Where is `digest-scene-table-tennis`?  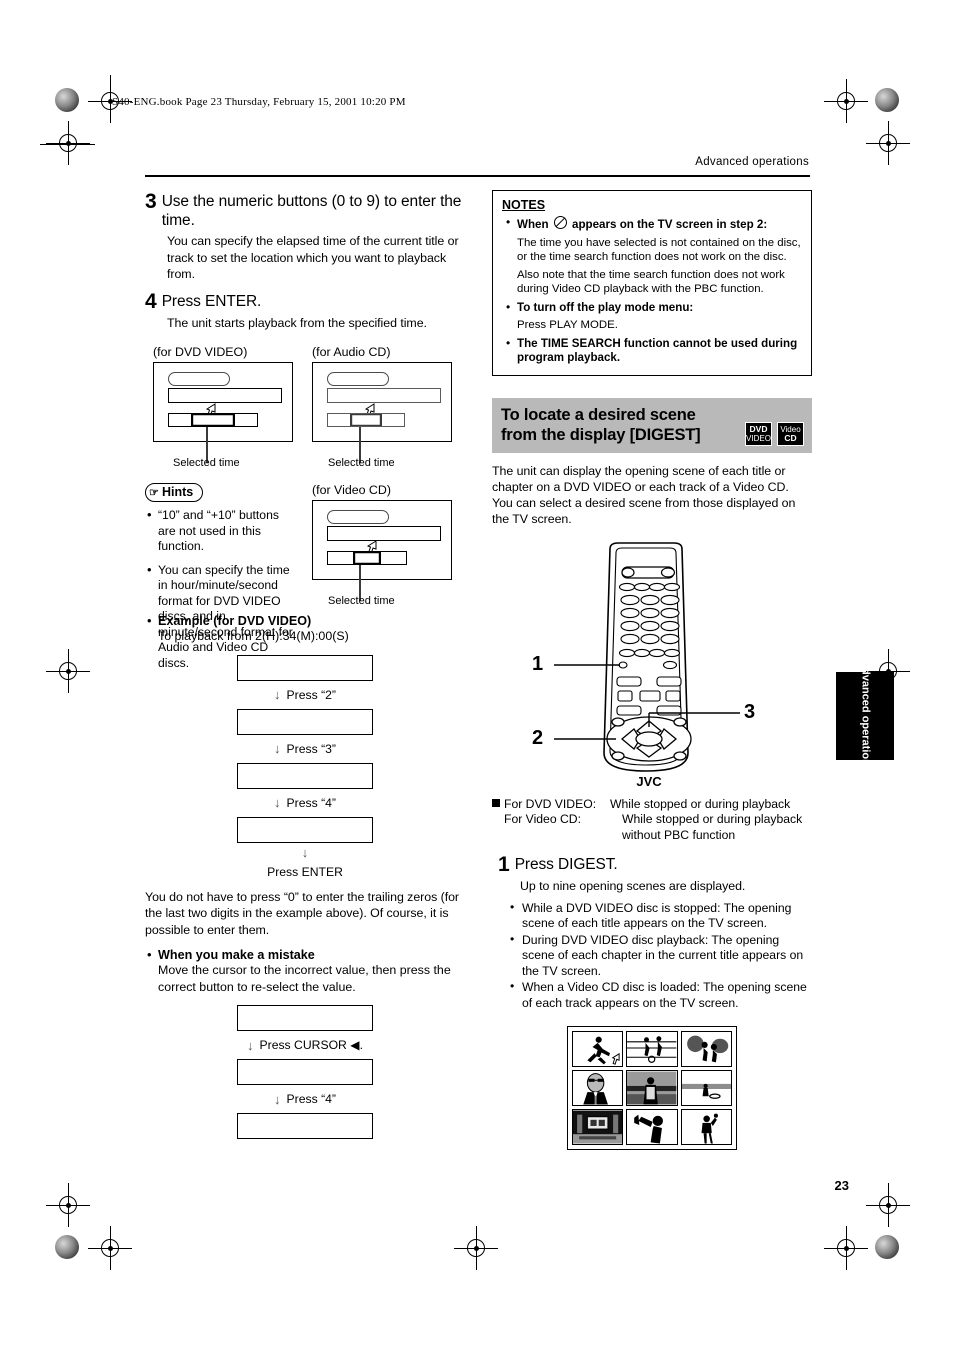 digest-scene-table-tennis is located at coordinates (706, 1048).